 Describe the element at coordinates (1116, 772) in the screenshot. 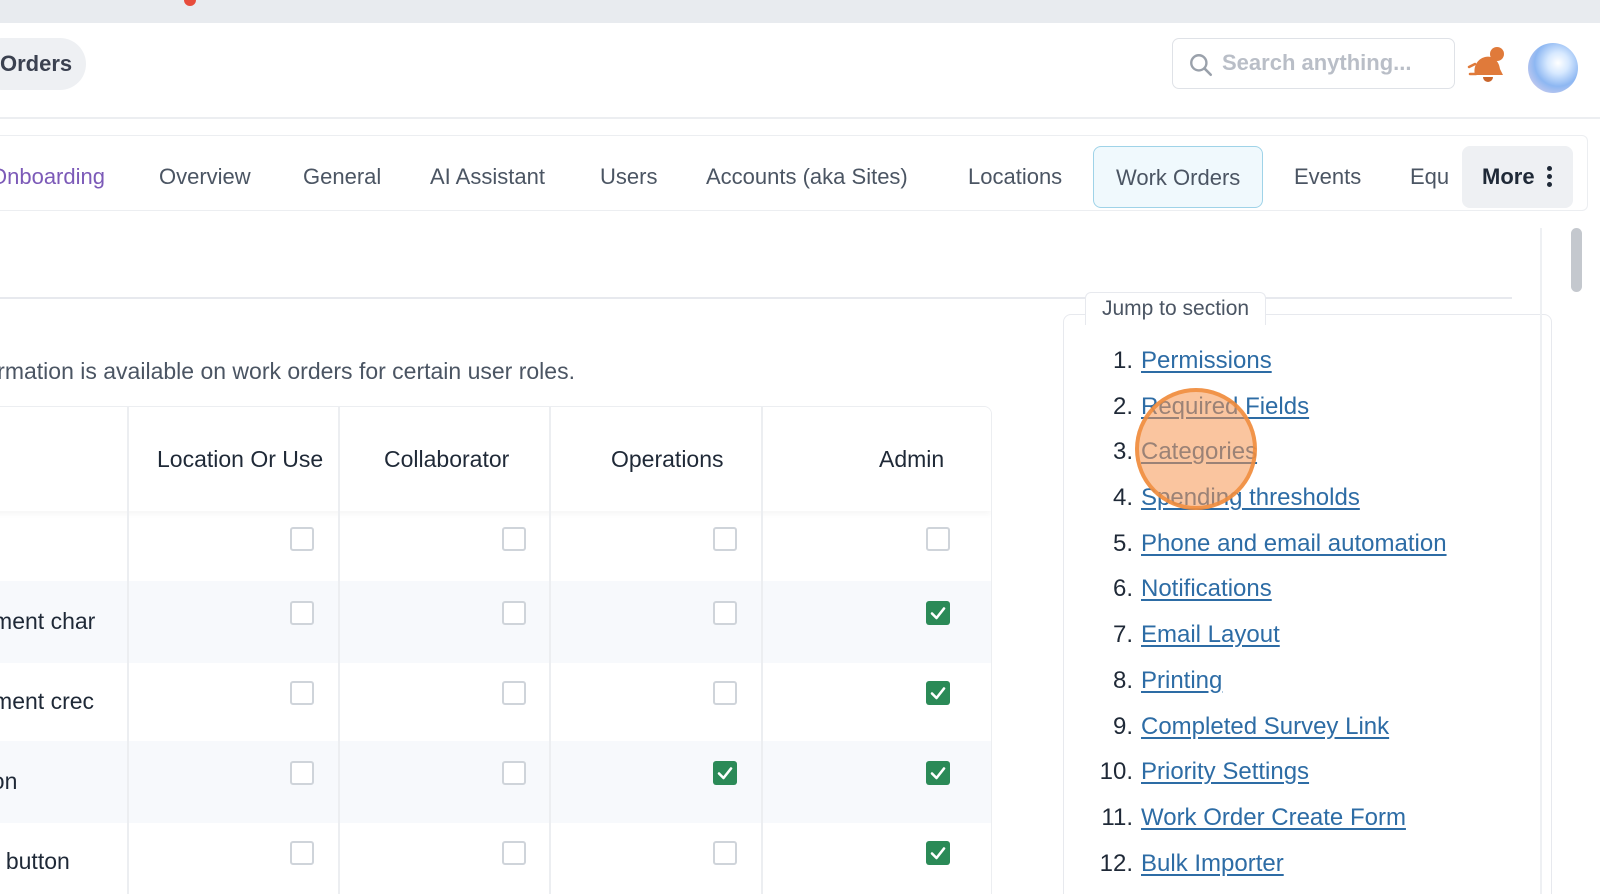

I see `list-item-number: 10.` at that location.